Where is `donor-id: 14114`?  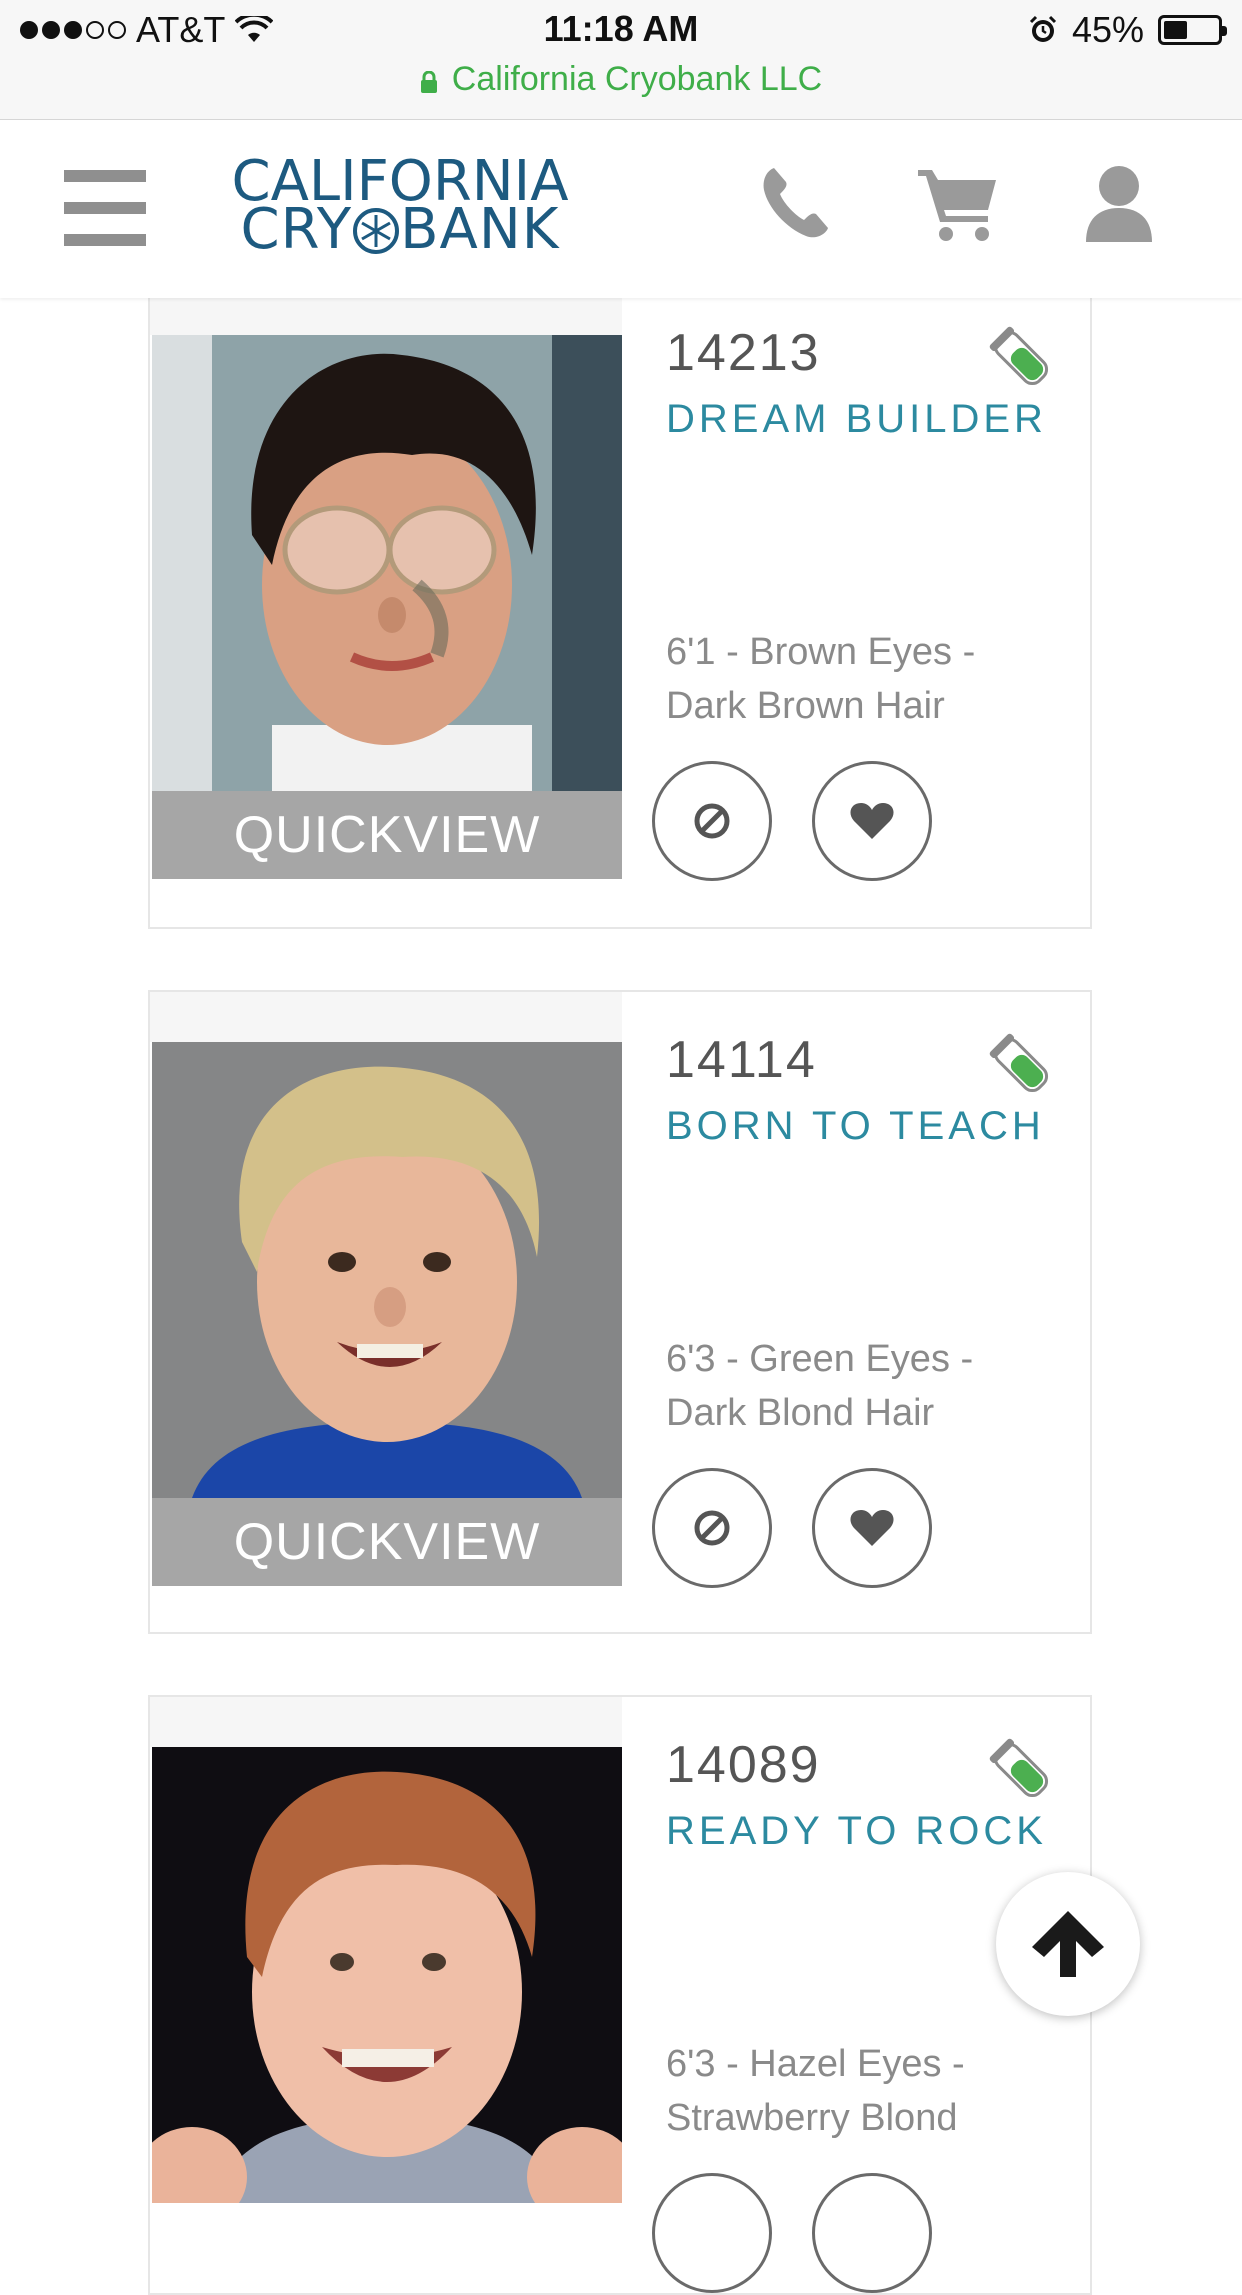 donor-id: 14114 is located at coordinates (741, 1060).